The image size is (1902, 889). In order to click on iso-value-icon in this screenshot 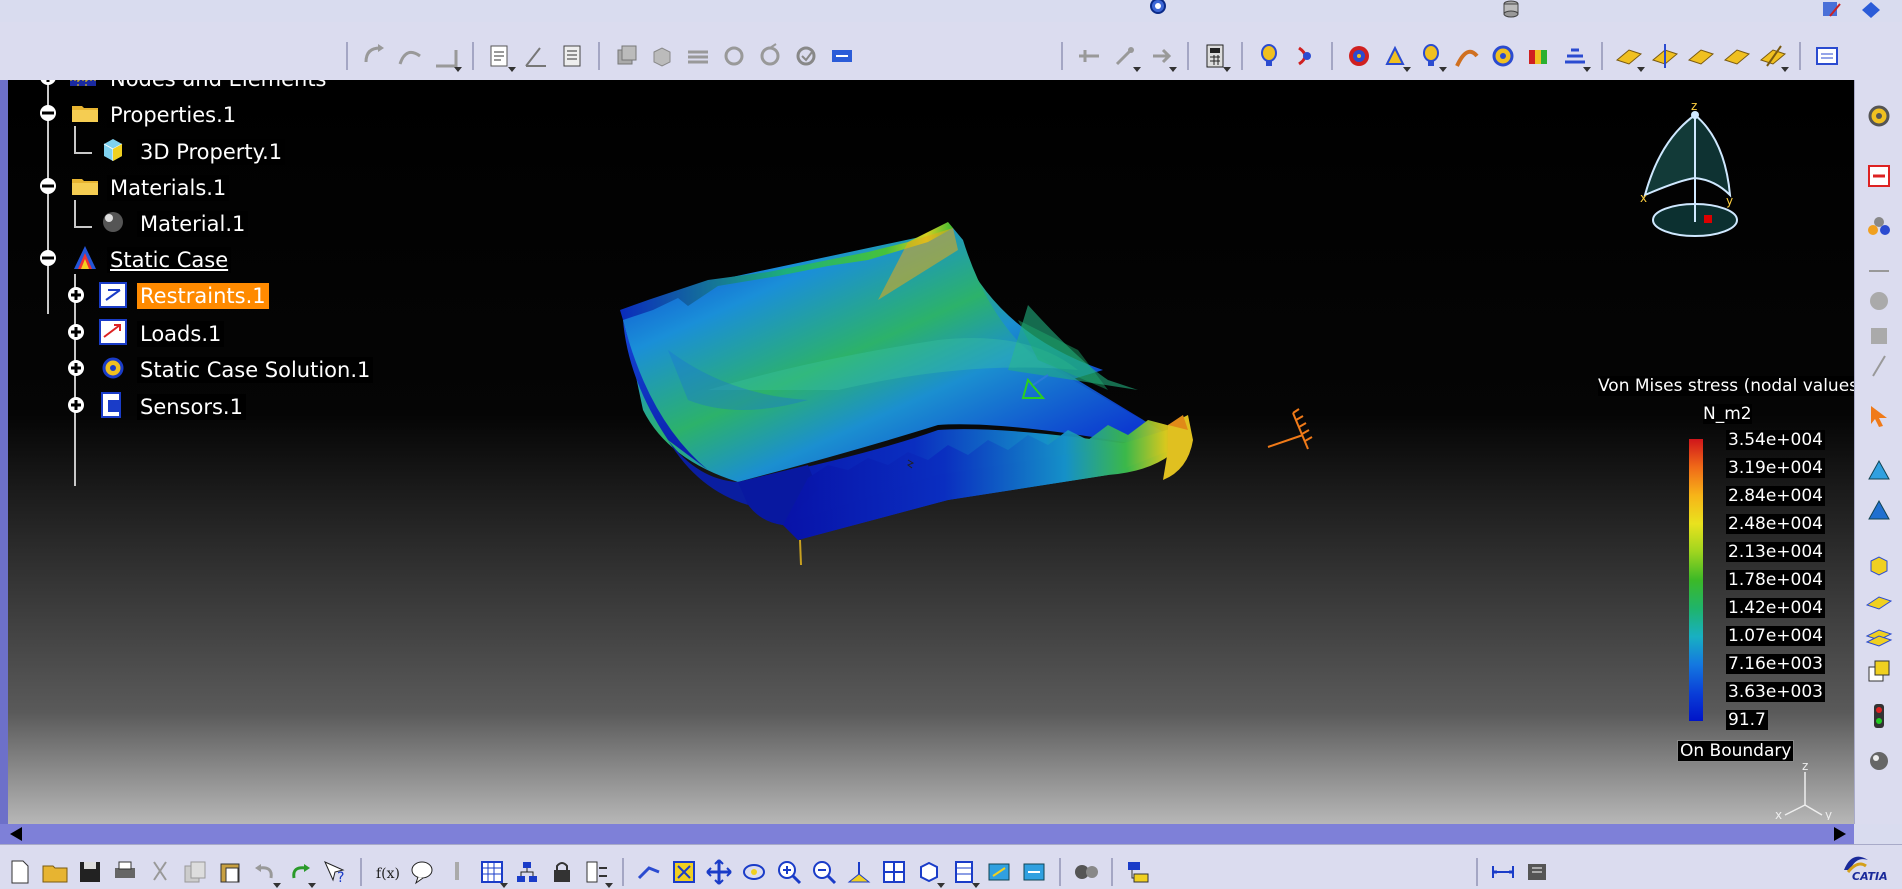, I will do `click(1575, 56)`.